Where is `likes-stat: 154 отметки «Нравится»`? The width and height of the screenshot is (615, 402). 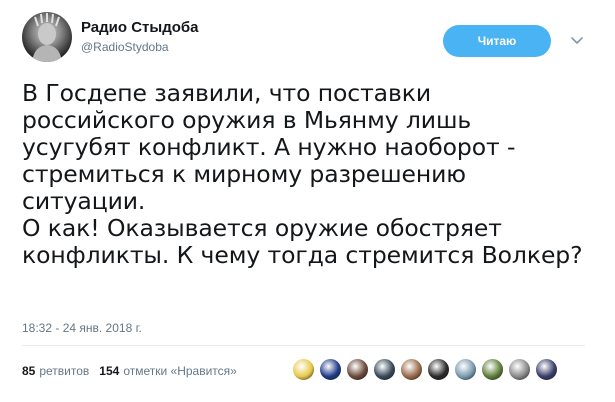
likes-stat: 154 отметки «Нравится» is located at coordinates (168, 371).